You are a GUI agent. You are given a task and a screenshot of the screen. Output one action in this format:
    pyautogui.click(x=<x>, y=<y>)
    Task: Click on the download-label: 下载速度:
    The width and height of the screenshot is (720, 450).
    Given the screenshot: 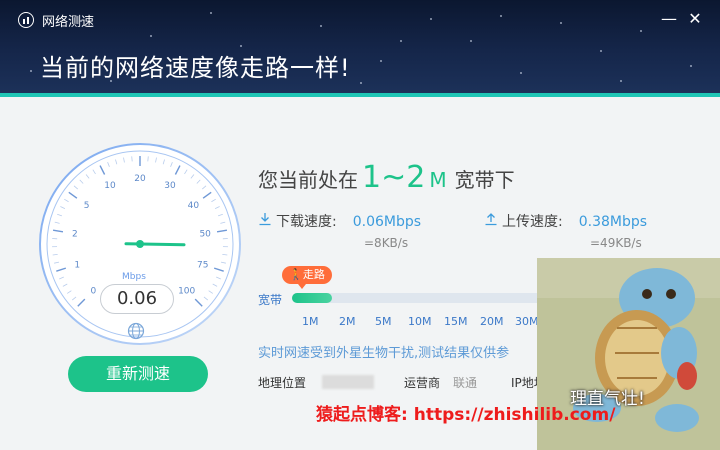 What is the action you would take?
    pyautogui.click(x=306, y=222)
    